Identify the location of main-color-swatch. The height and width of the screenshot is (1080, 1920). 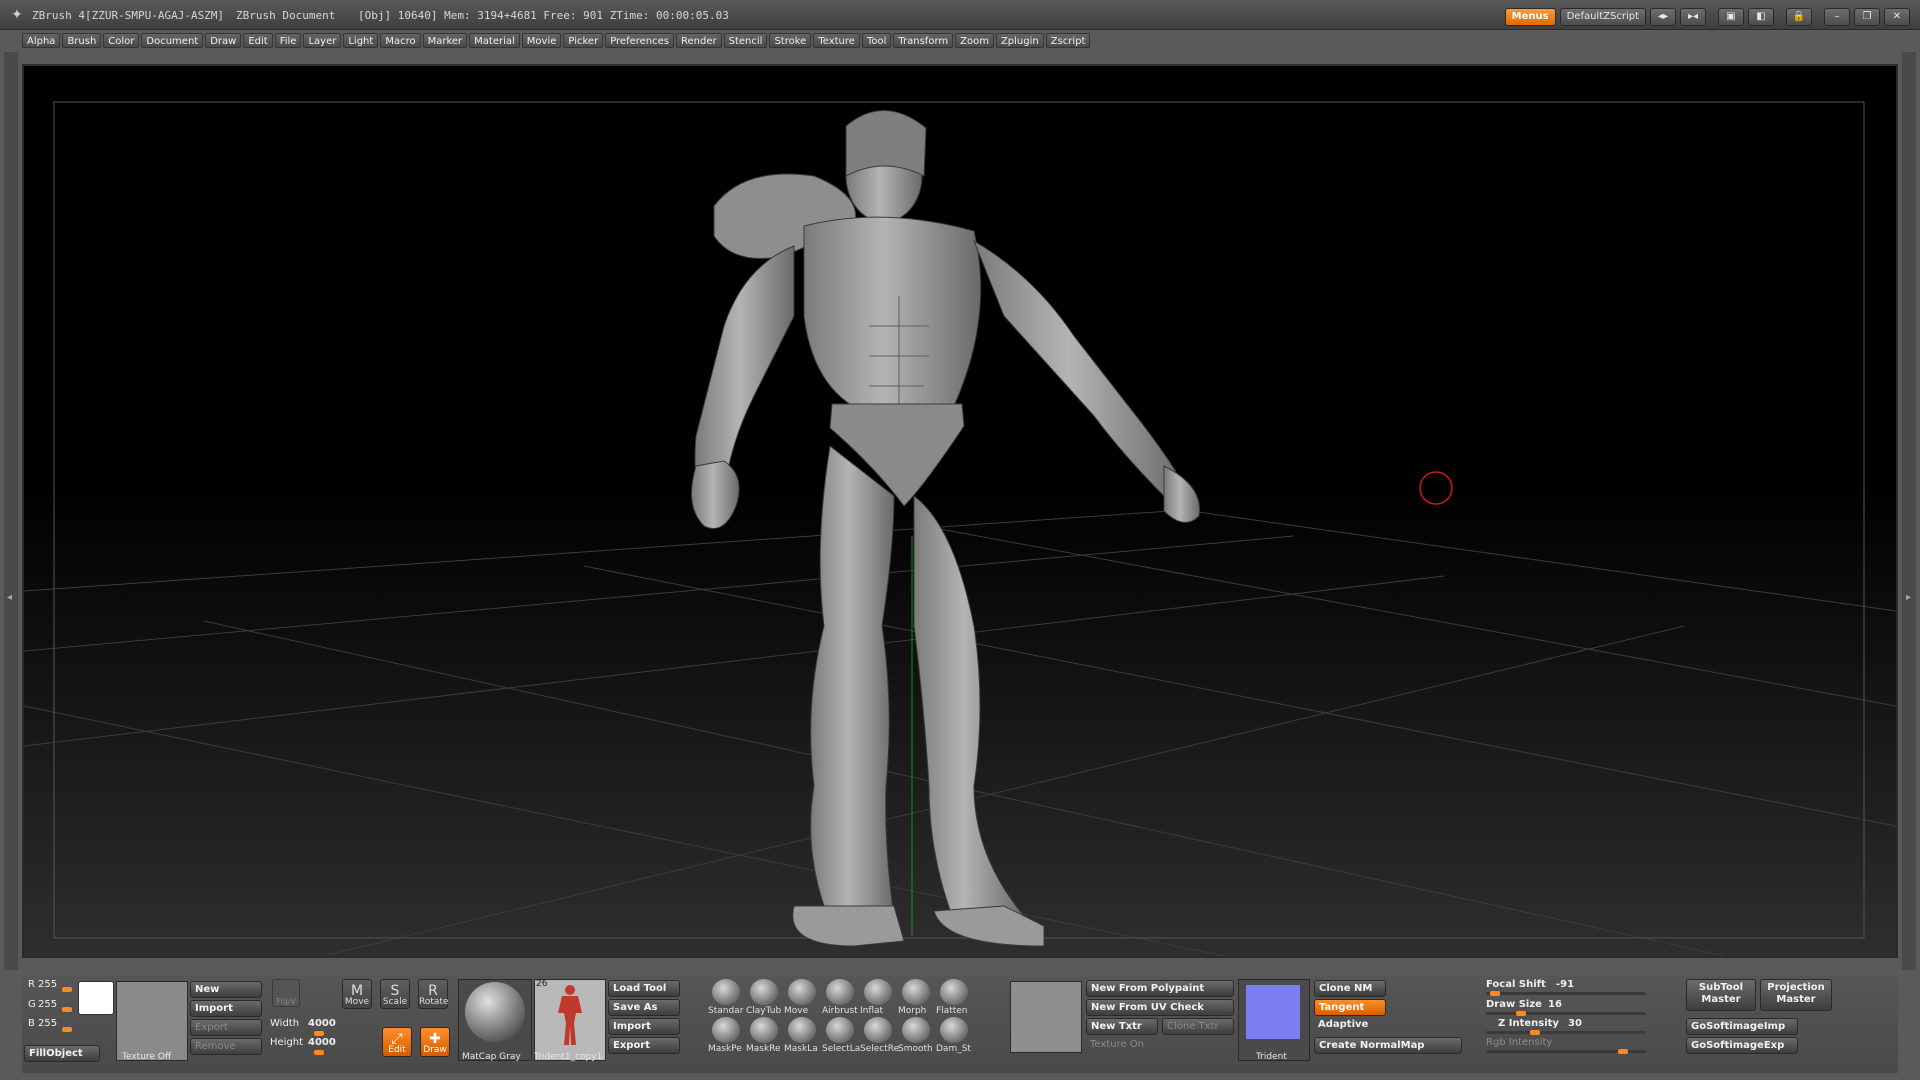
(96, 998).